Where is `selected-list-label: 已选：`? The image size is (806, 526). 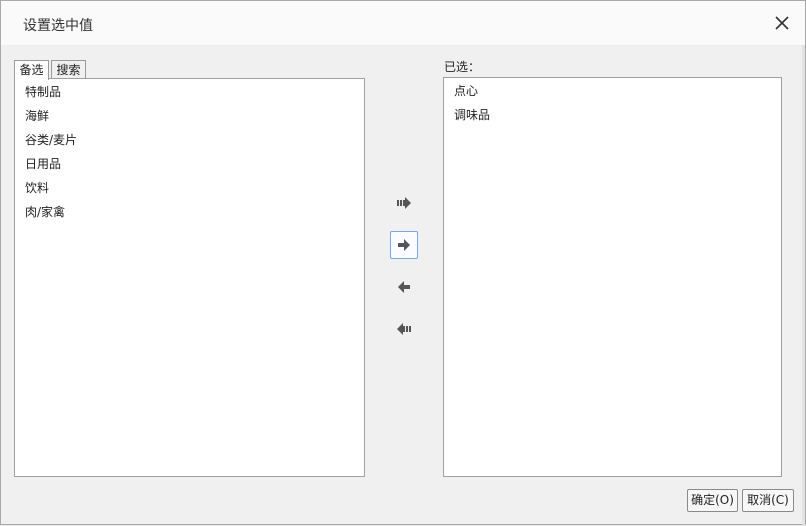 selected-list-label: 已选： is located at coordinates (462, 67).